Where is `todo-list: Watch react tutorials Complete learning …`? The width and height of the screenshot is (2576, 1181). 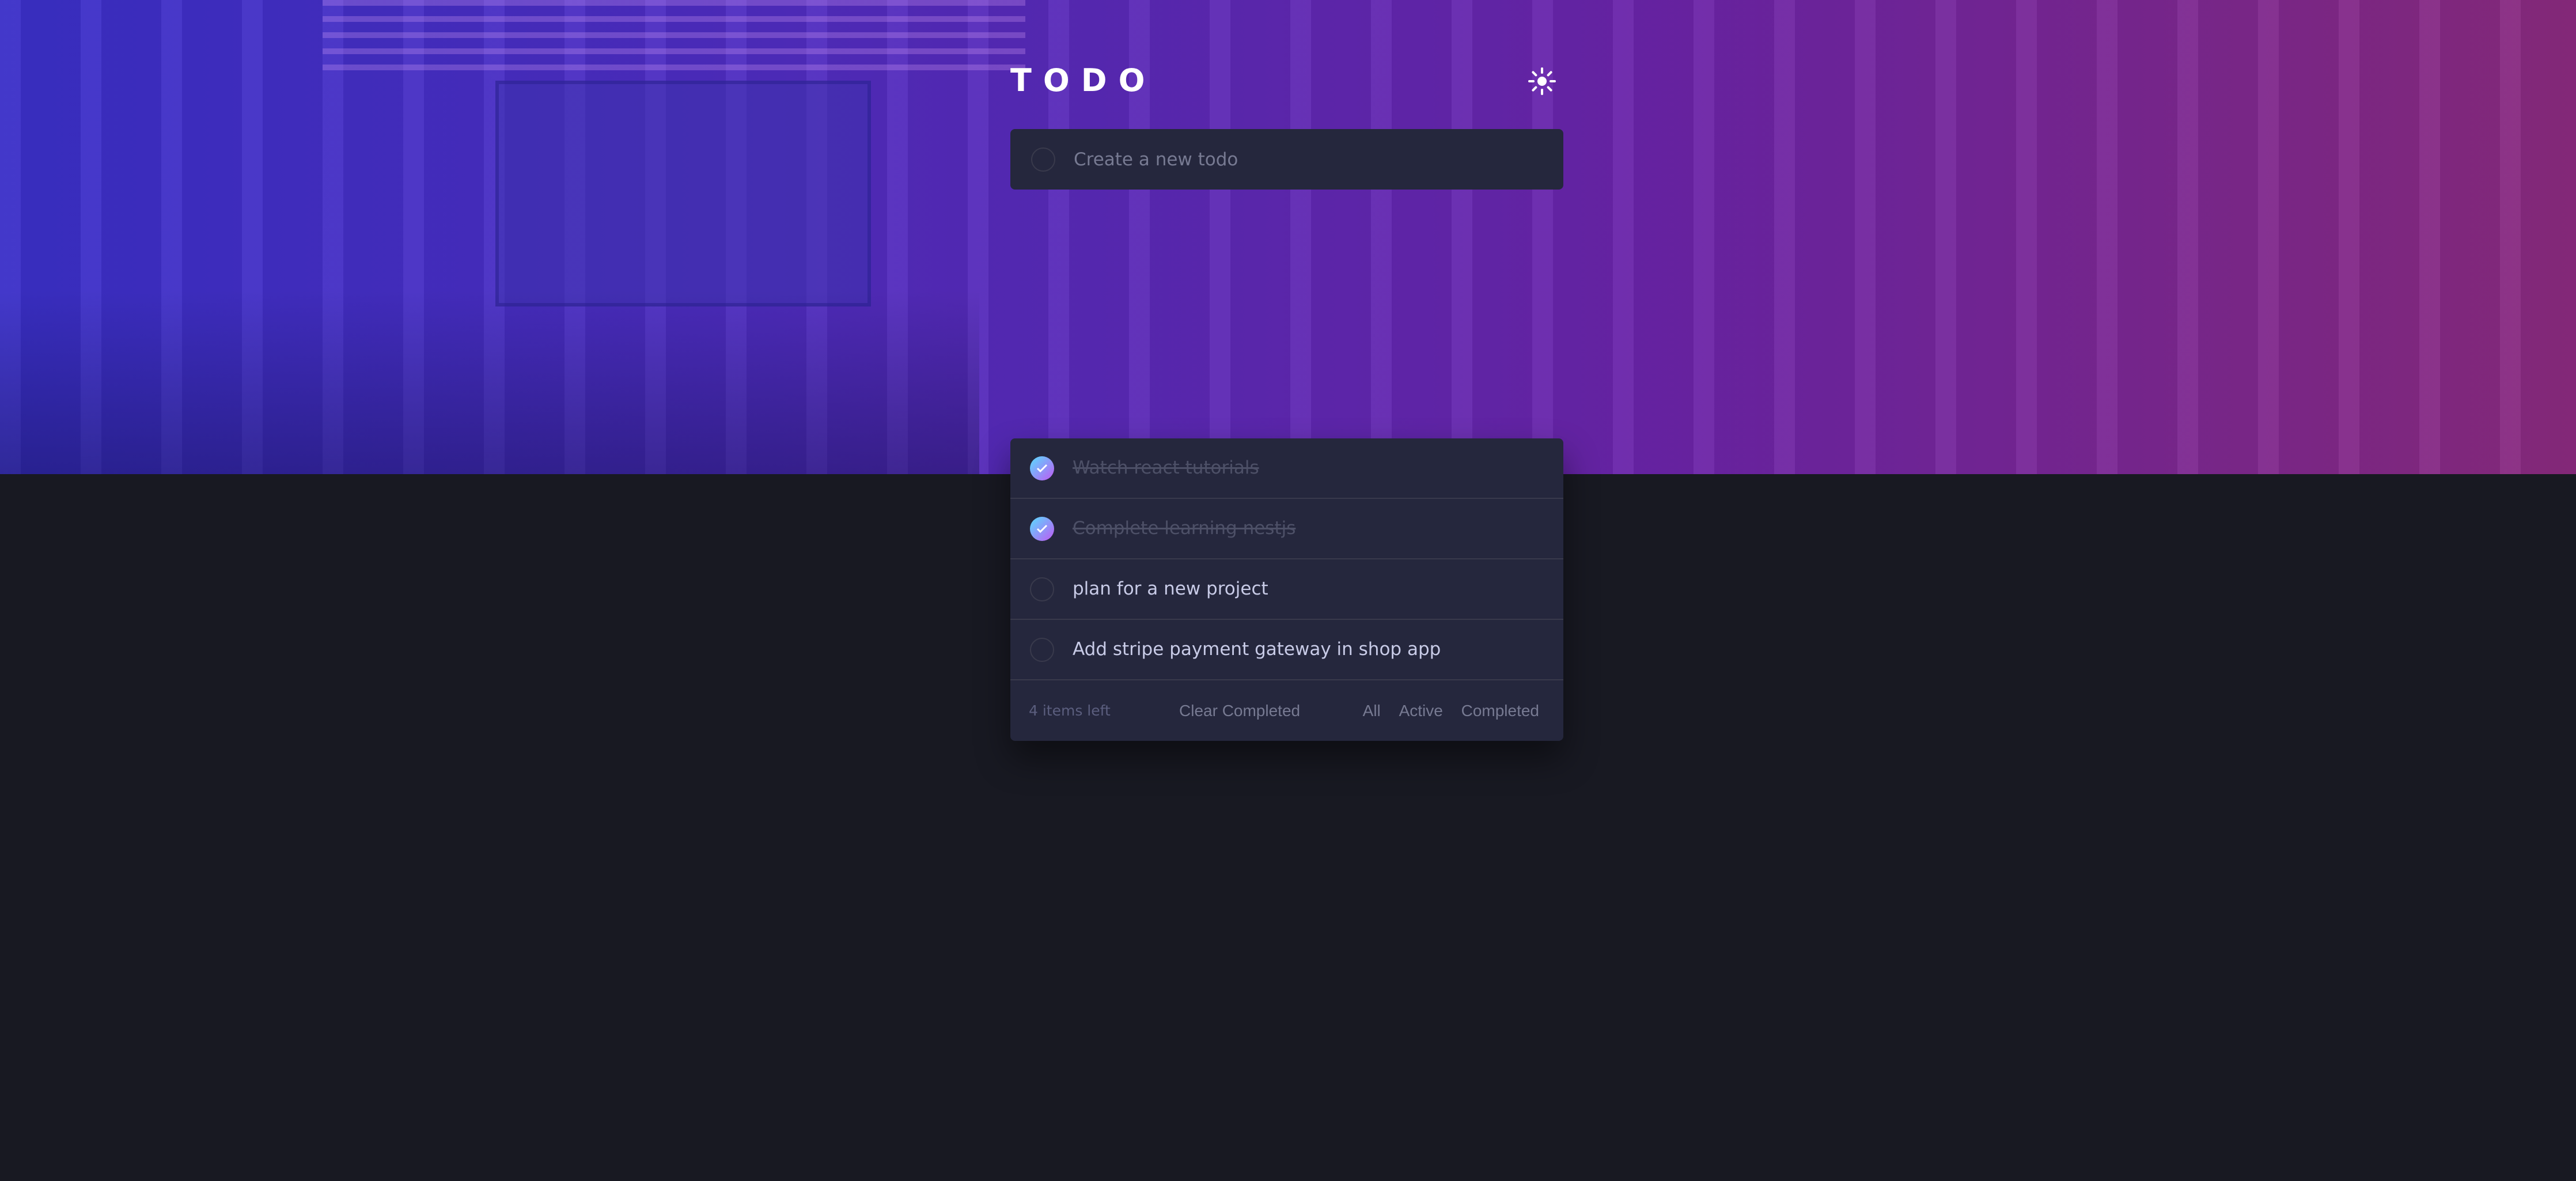
todo-list: Watch react tutorials Complete learning … is located at coordinates (1286, 589).